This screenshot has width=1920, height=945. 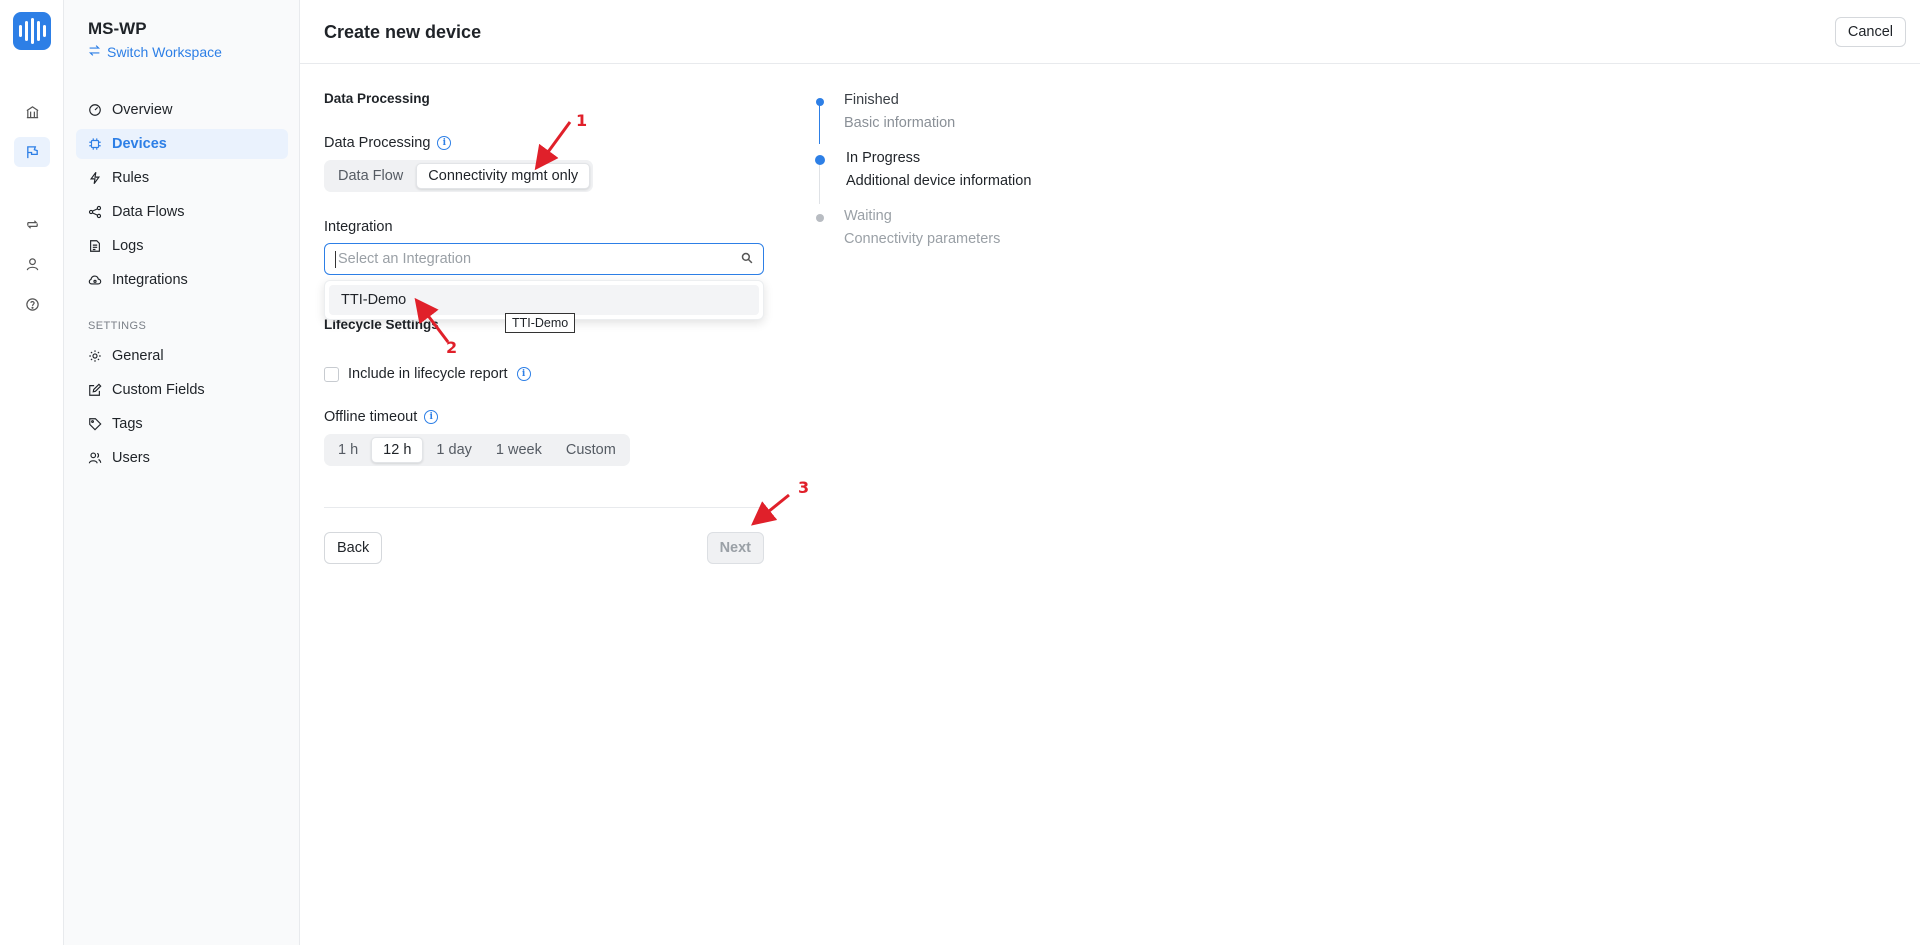 I want to click on annotation-number-2: 2, so click(x=452, y=347).